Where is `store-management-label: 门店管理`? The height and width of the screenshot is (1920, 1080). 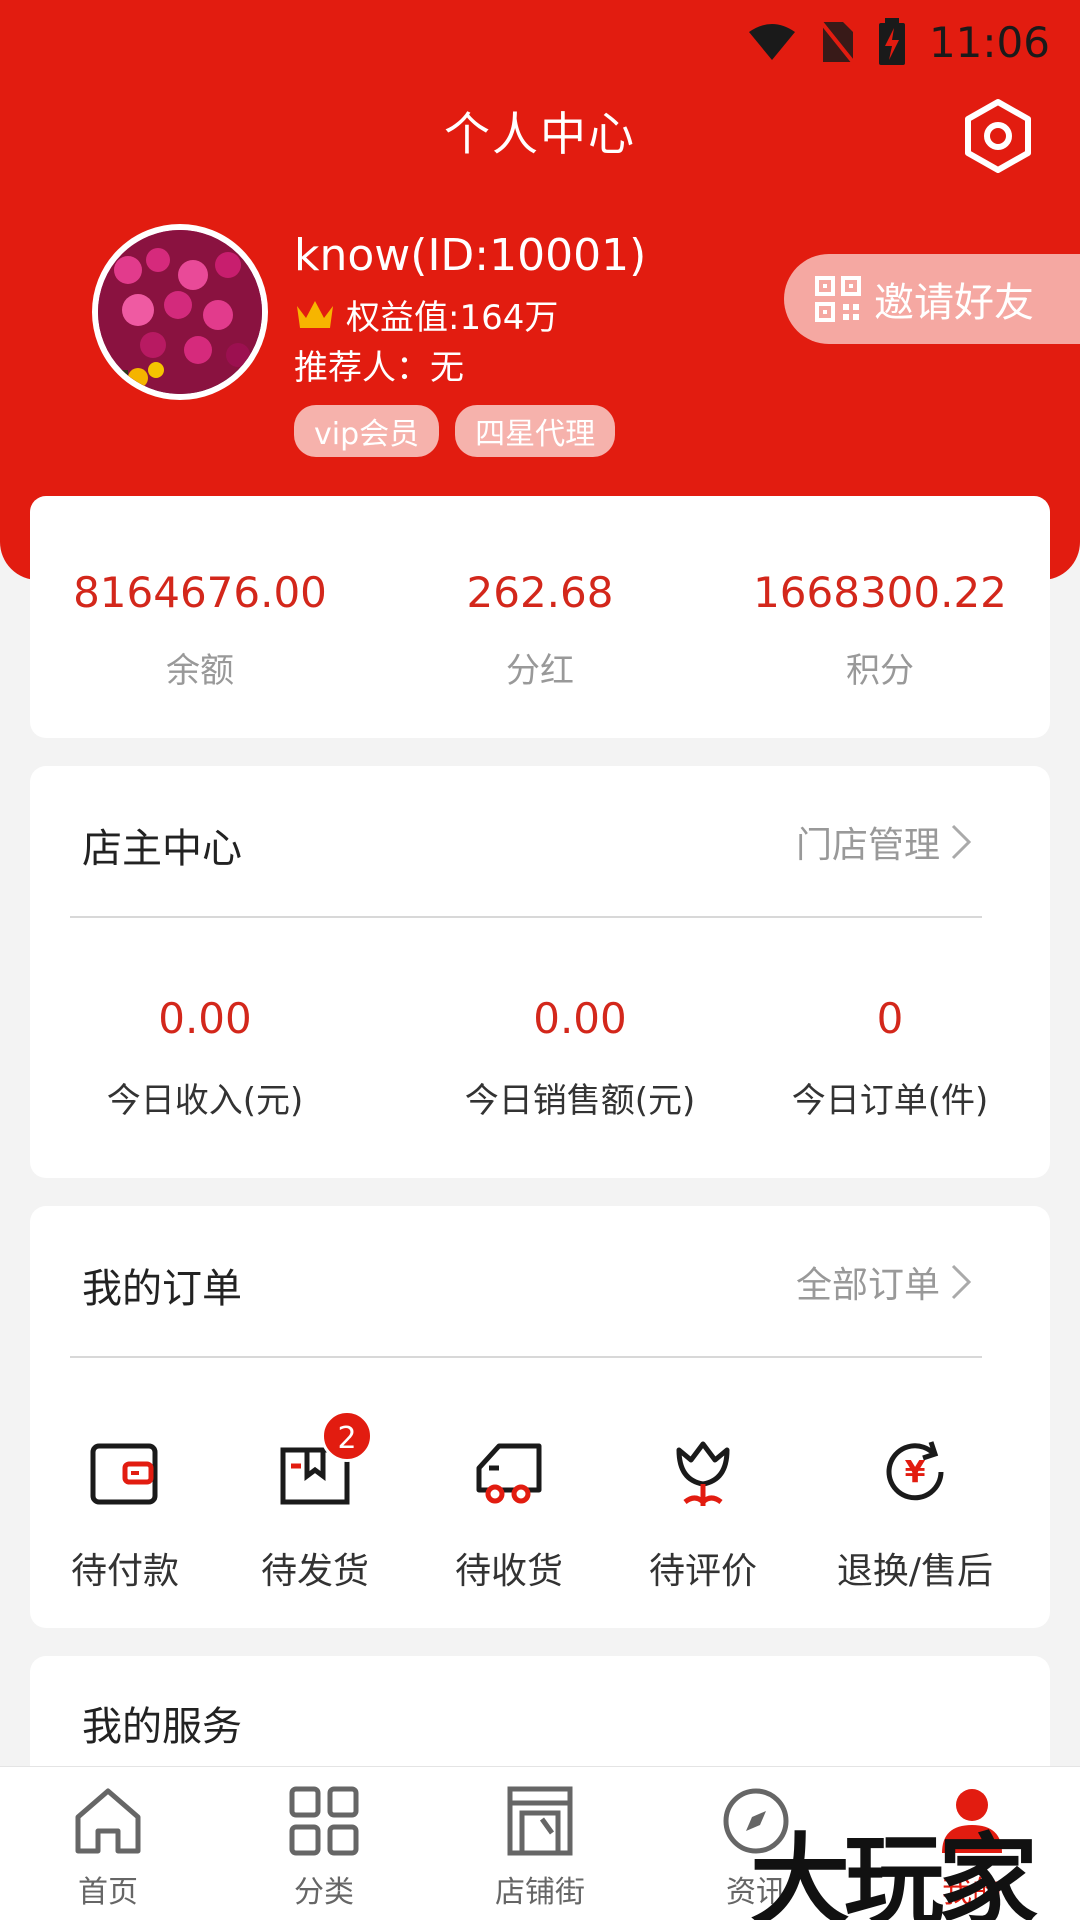
store-management-label: 门店管理 is located at coordinates (867, 845).